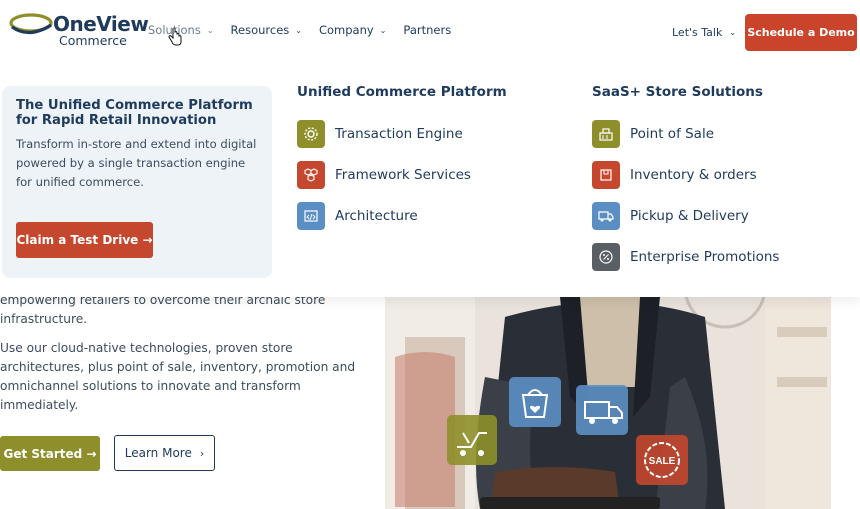 This screenshot has width=860, height=509. Describe the element at coordinates (672, 134) in the screenshot. I see `menu-point-of-sale-label: Point of Sale` at that location.